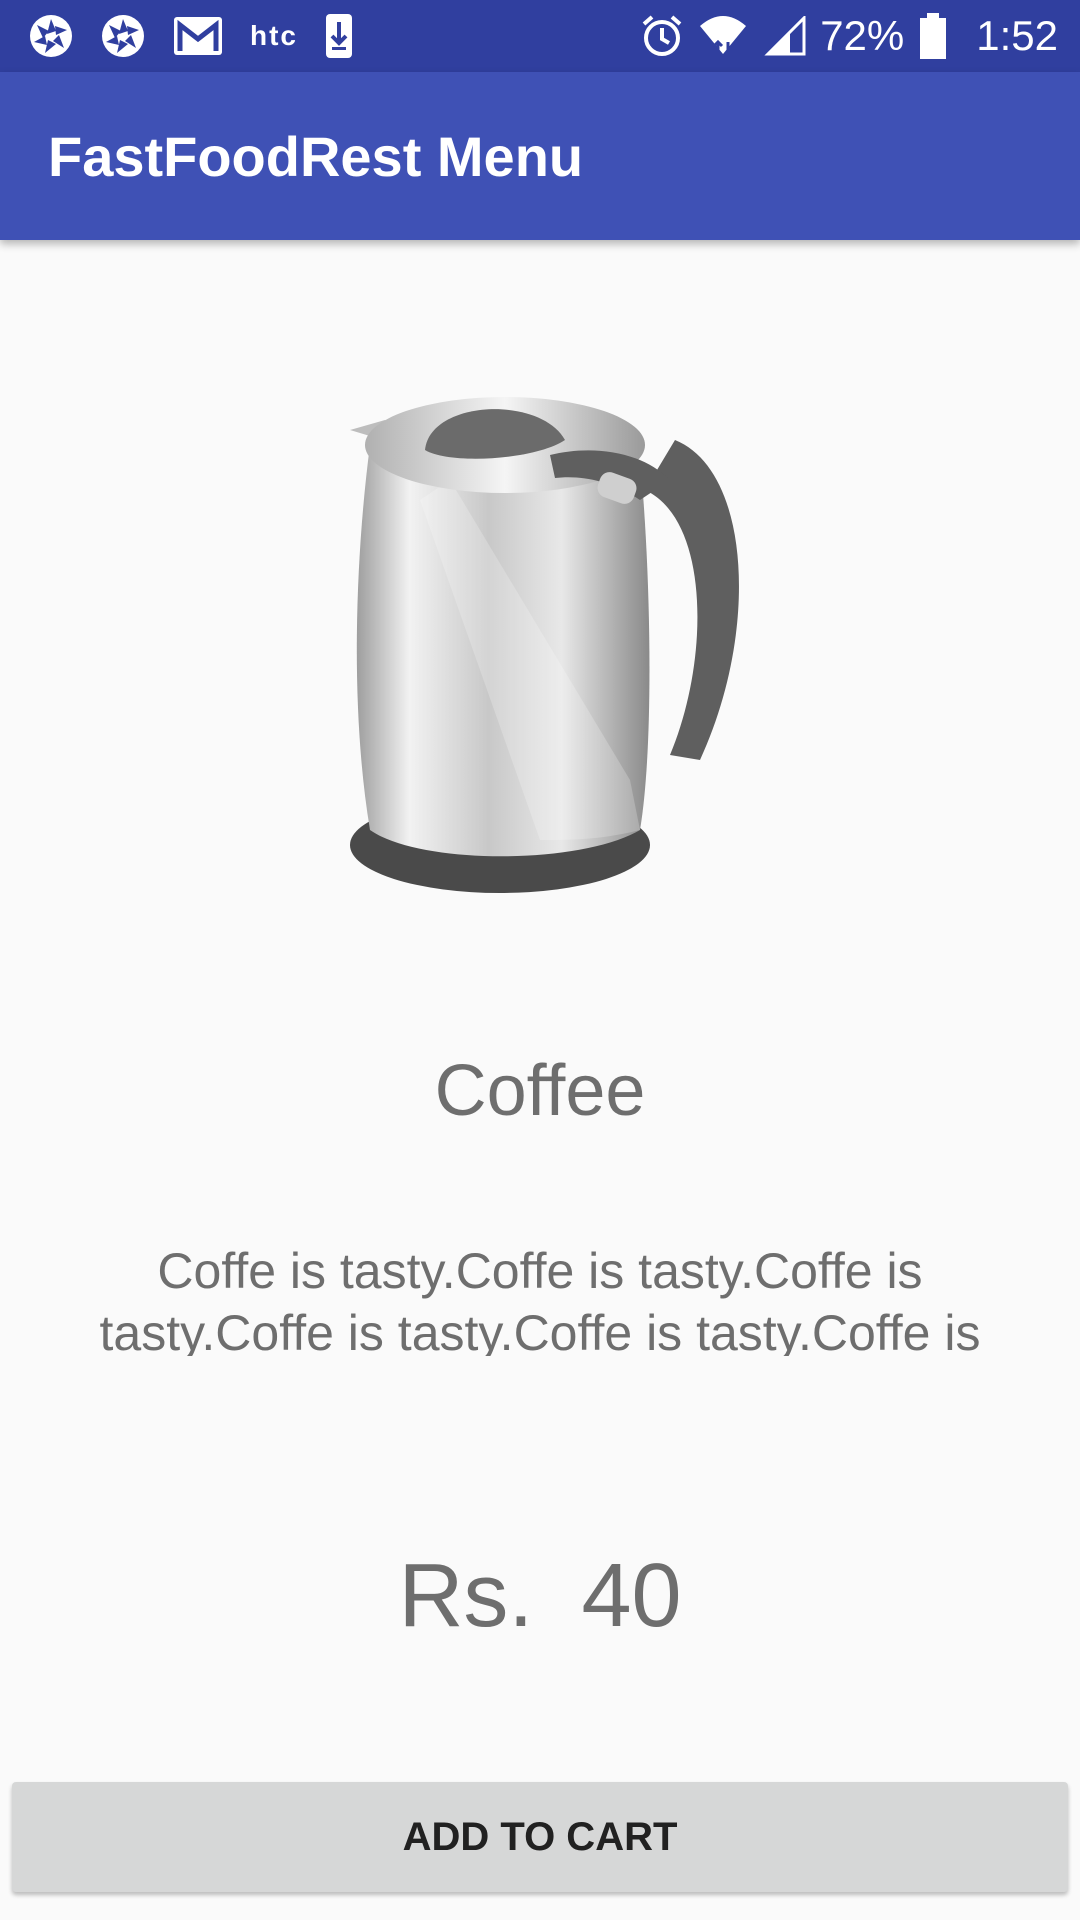 This screenshot has height=1920, width=1080. What do you see at coordinates (198, 36) in the screenshot?
I see `gmail-icon` at bounding box center [198, 36].